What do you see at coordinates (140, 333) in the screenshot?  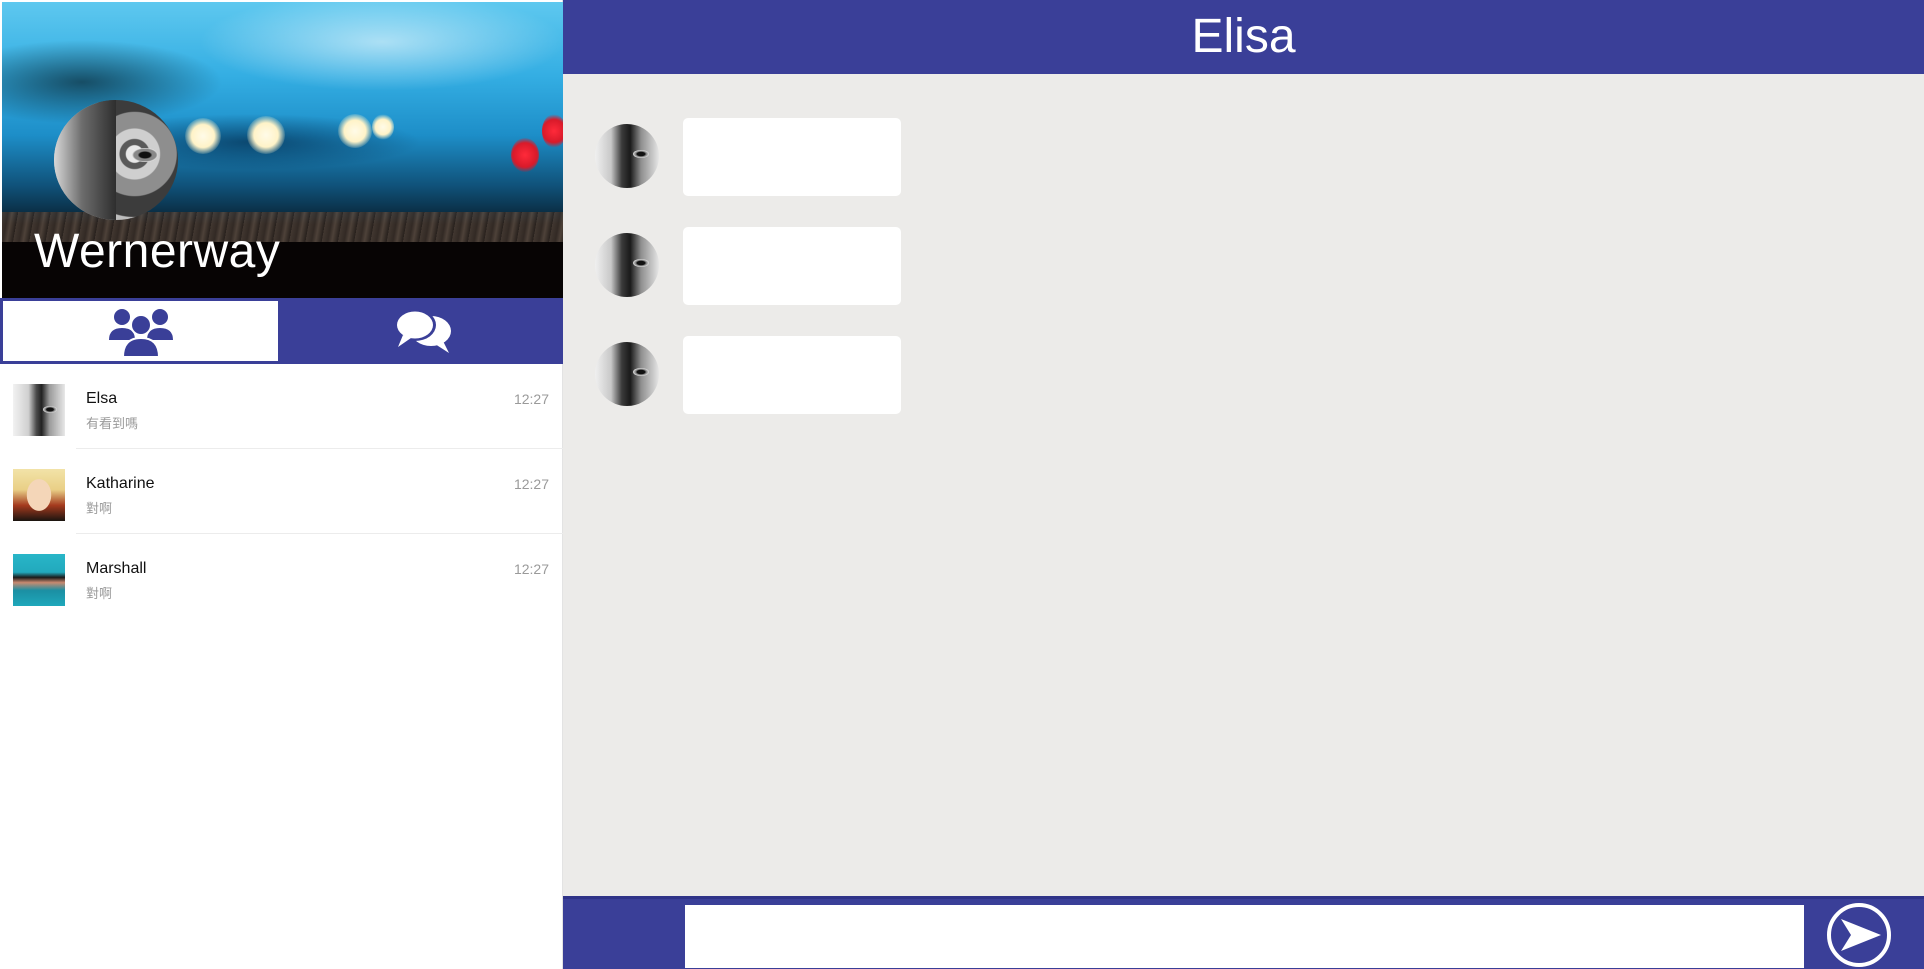 I see `users-icon` at bounding box center [140, 333].